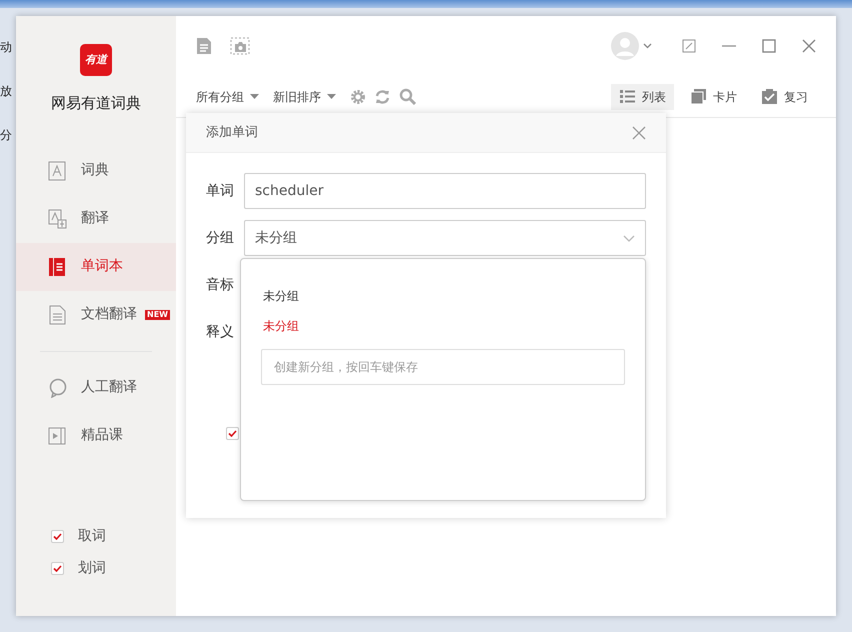  Describe the element at coordinates (96, 266) in the screenshot. I see `sidebar-item: 单词本` at that location.